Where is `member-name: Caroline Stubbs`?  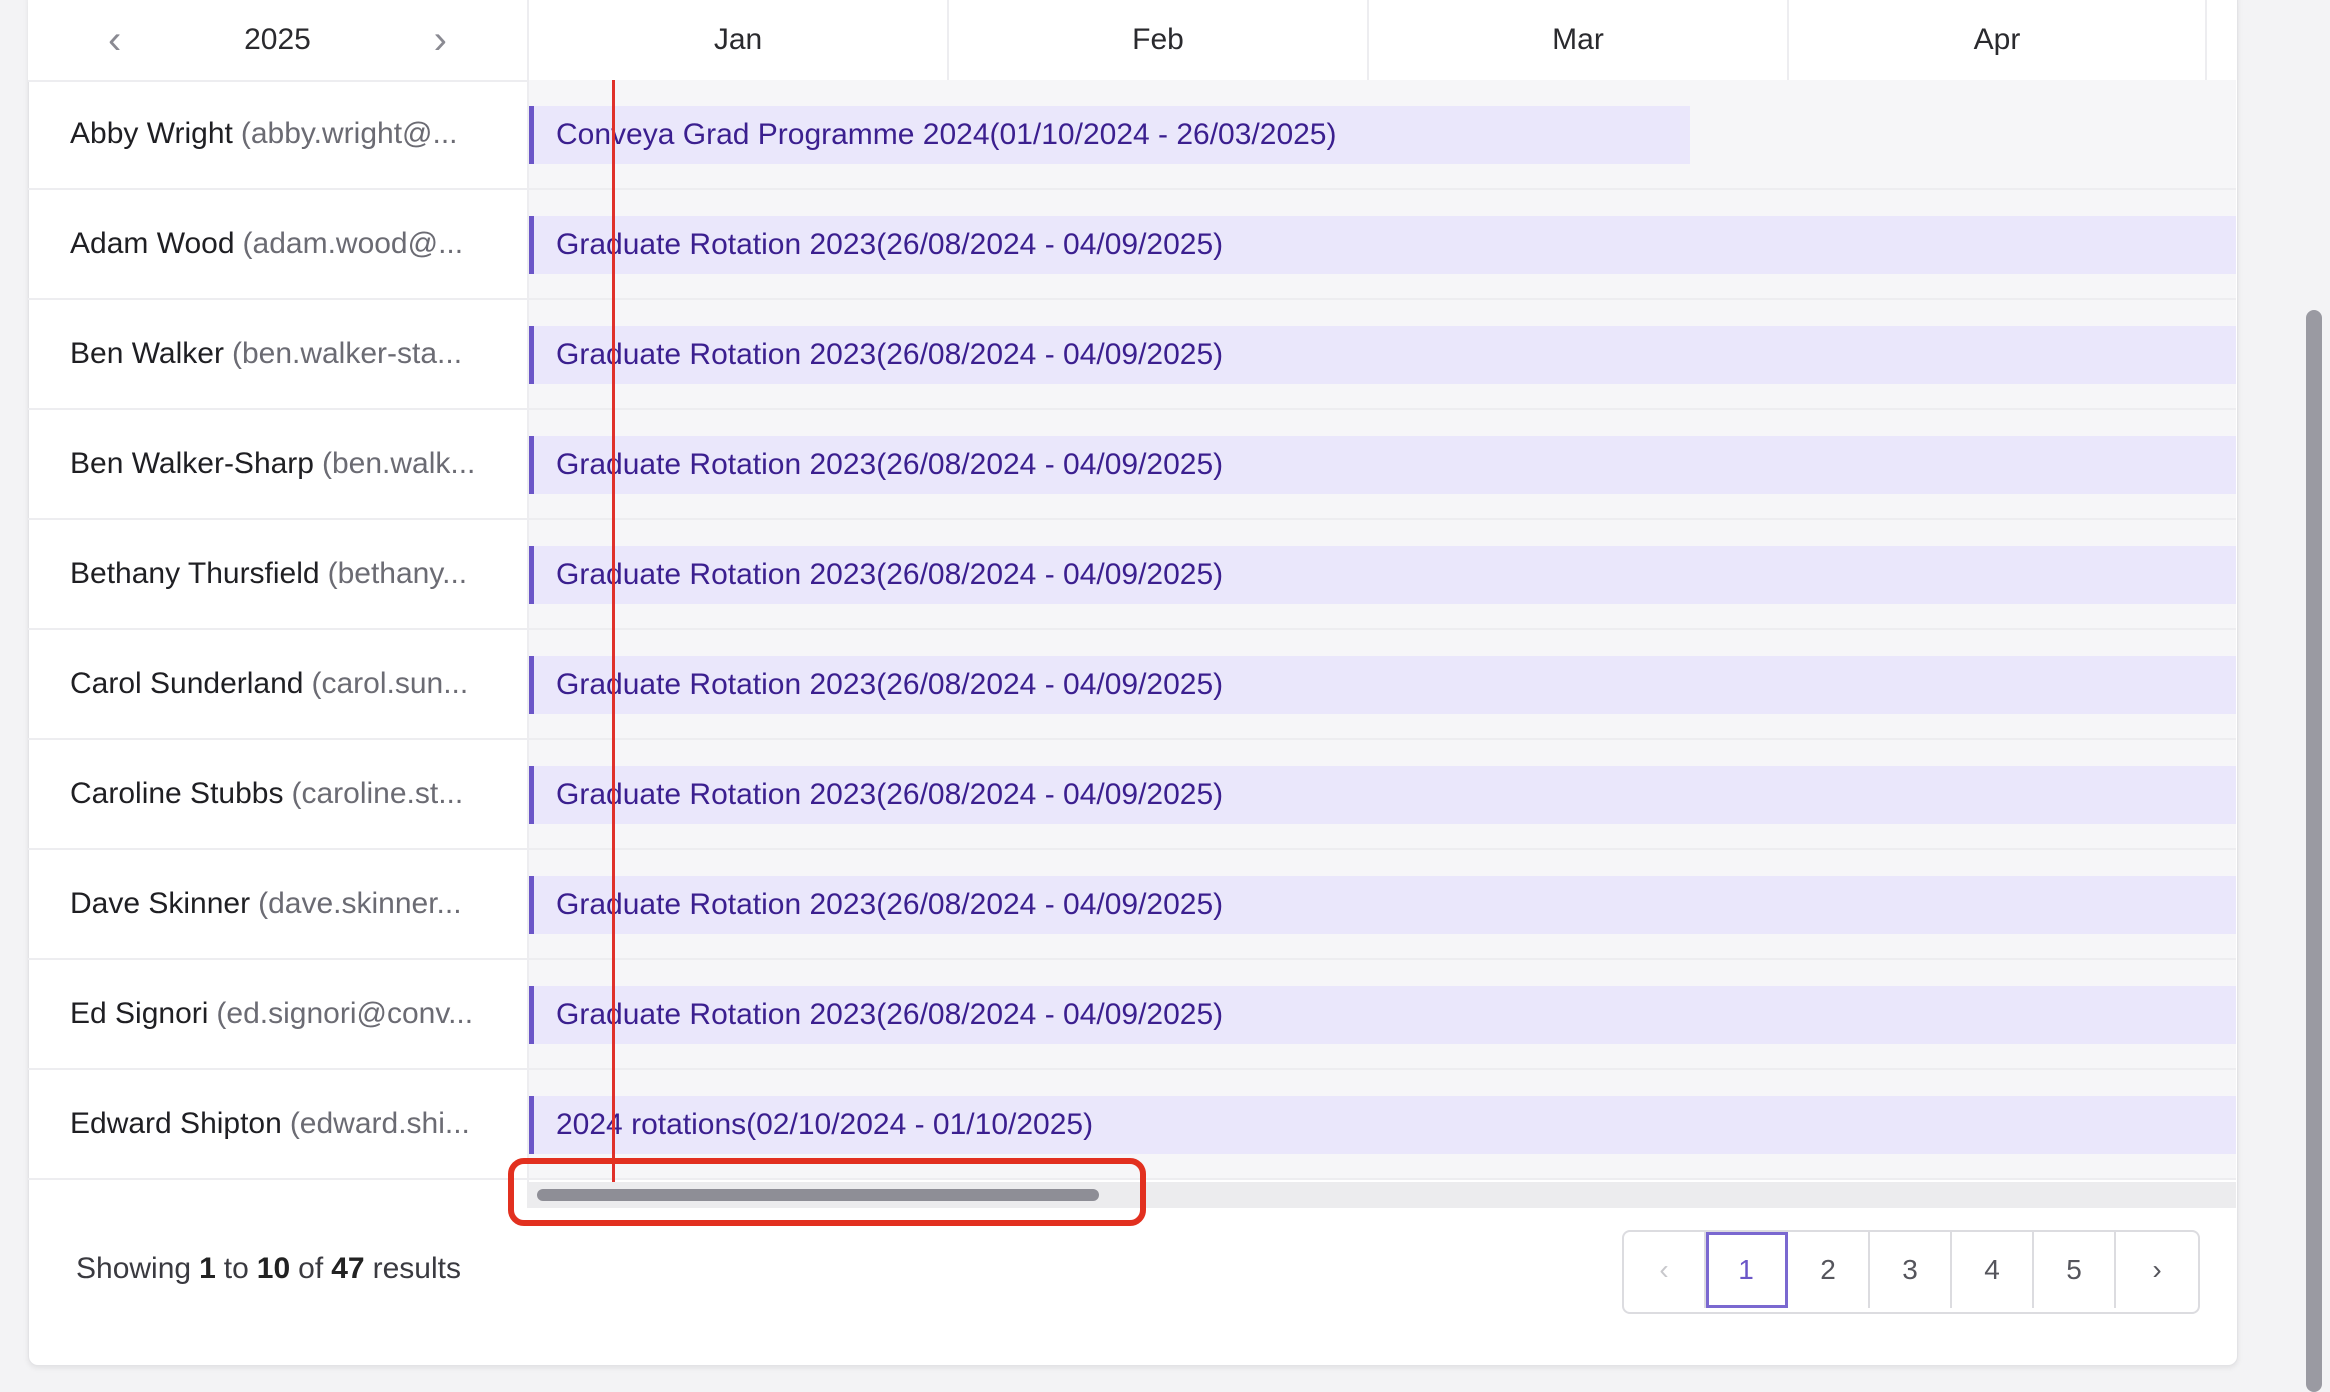
member-name: Caroline Stubbs is located at coordinates (177, 793).